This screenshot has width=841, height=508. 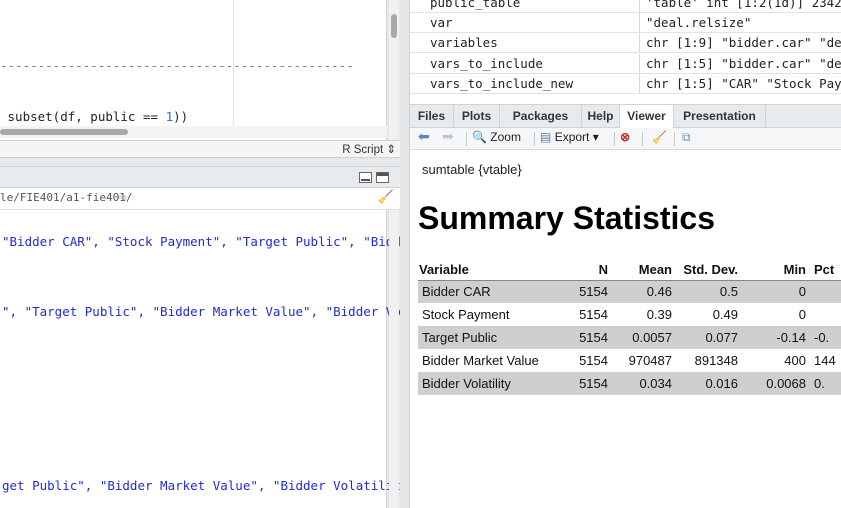 What do you see at coordinates (659, 137) in the screenshot?
I see `clear-all-broom-icon: 🧹` at bounding box center [659, 137].